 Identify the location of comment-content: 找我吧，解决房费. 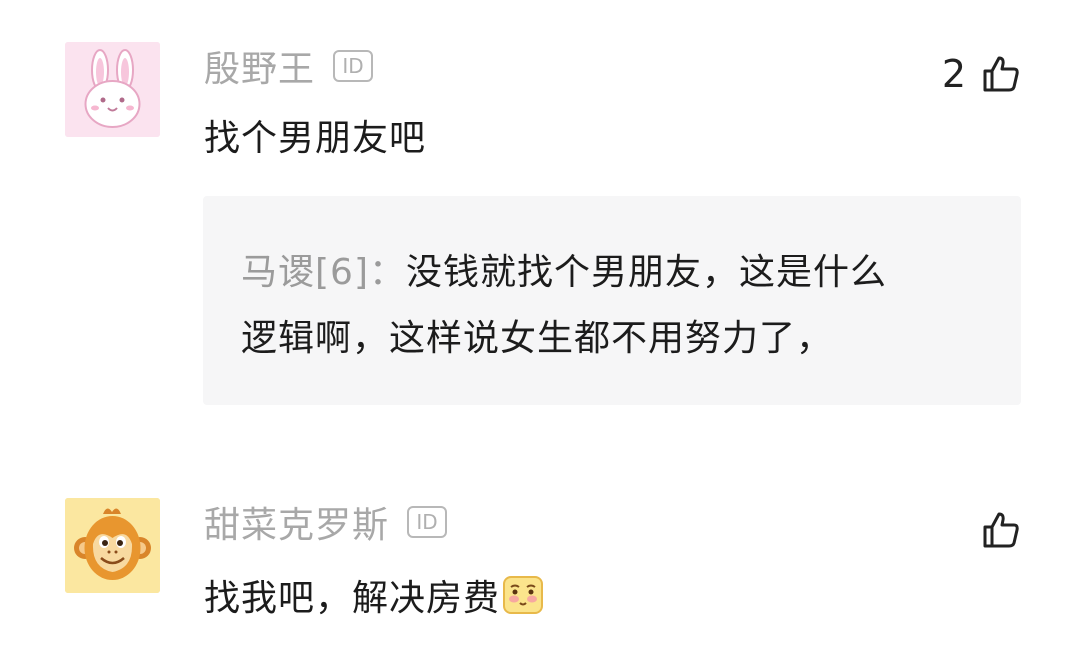
(374, 595).